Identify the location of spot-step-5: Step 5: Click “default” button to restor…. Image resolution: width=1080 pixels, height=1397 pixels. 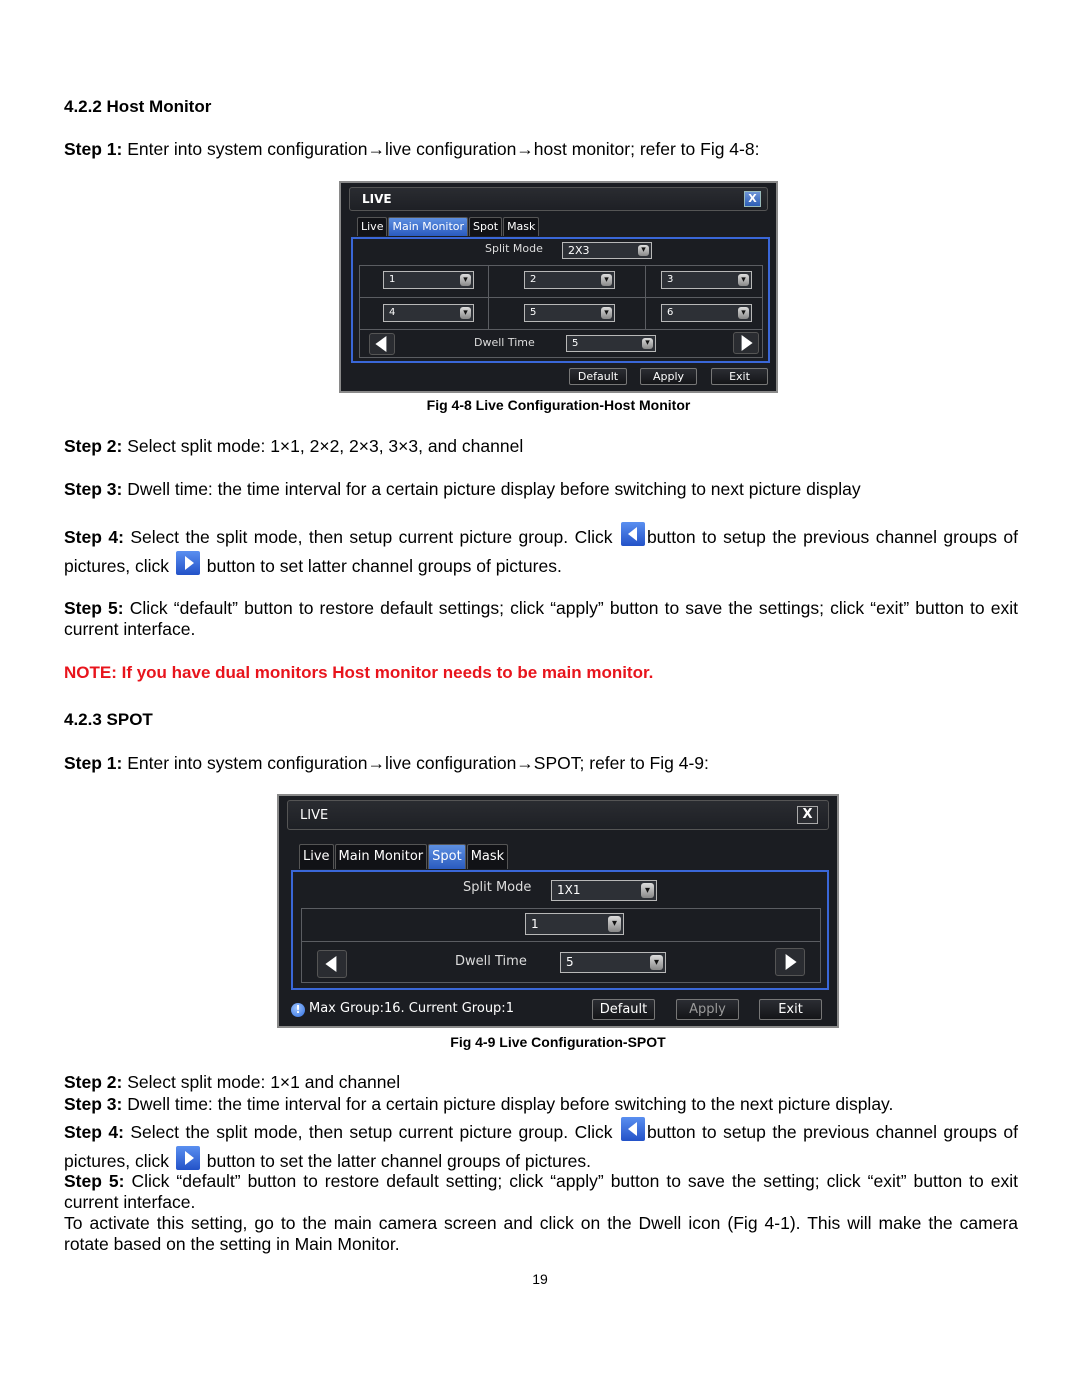
(541, 1192).